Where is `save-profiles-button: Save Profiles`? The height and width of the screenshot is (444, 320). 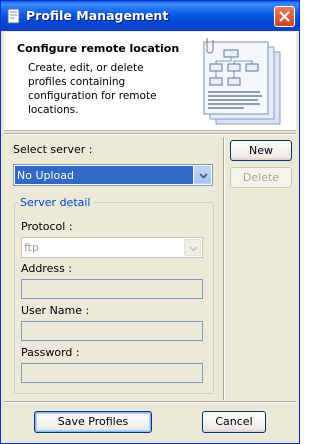
save-profiles-button: Save Profiles is located at coordinates (93, 422).